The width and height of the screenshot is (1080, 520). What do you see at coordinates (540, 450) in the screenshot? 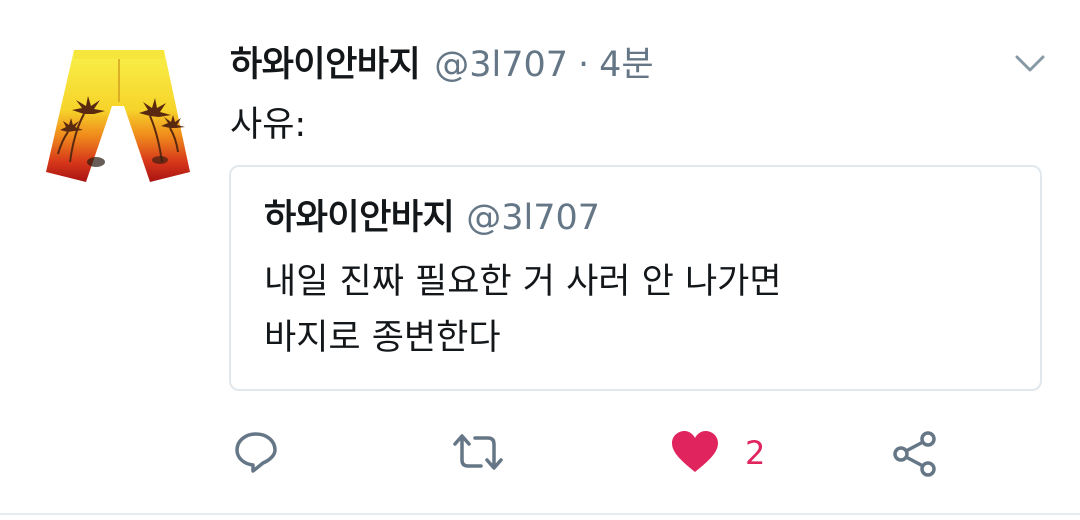
I see `action-bar: 2` at bounding box center [540, 450].